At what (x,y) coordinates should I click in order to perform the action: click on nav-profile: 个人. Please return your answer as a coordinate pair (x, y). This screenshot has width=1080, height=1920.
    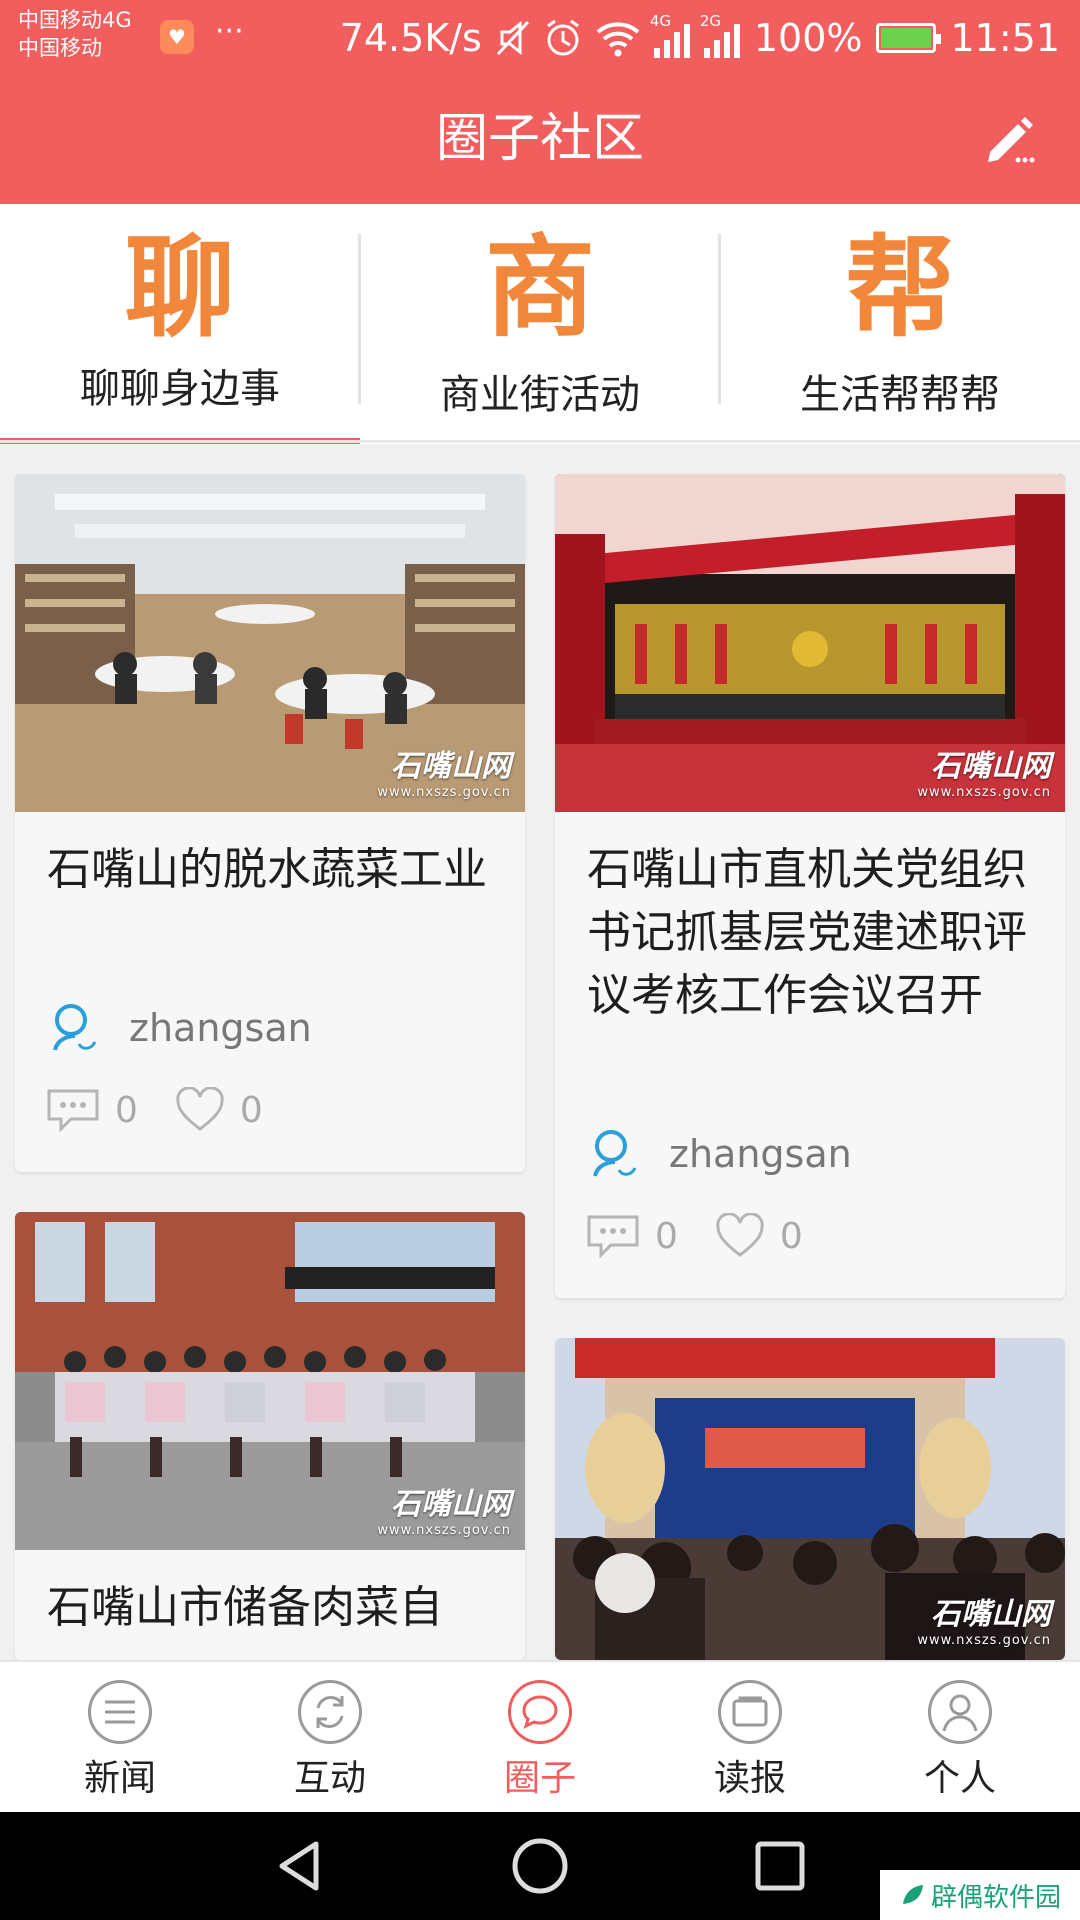
    Looking at the image, I should click on (960, 1738).